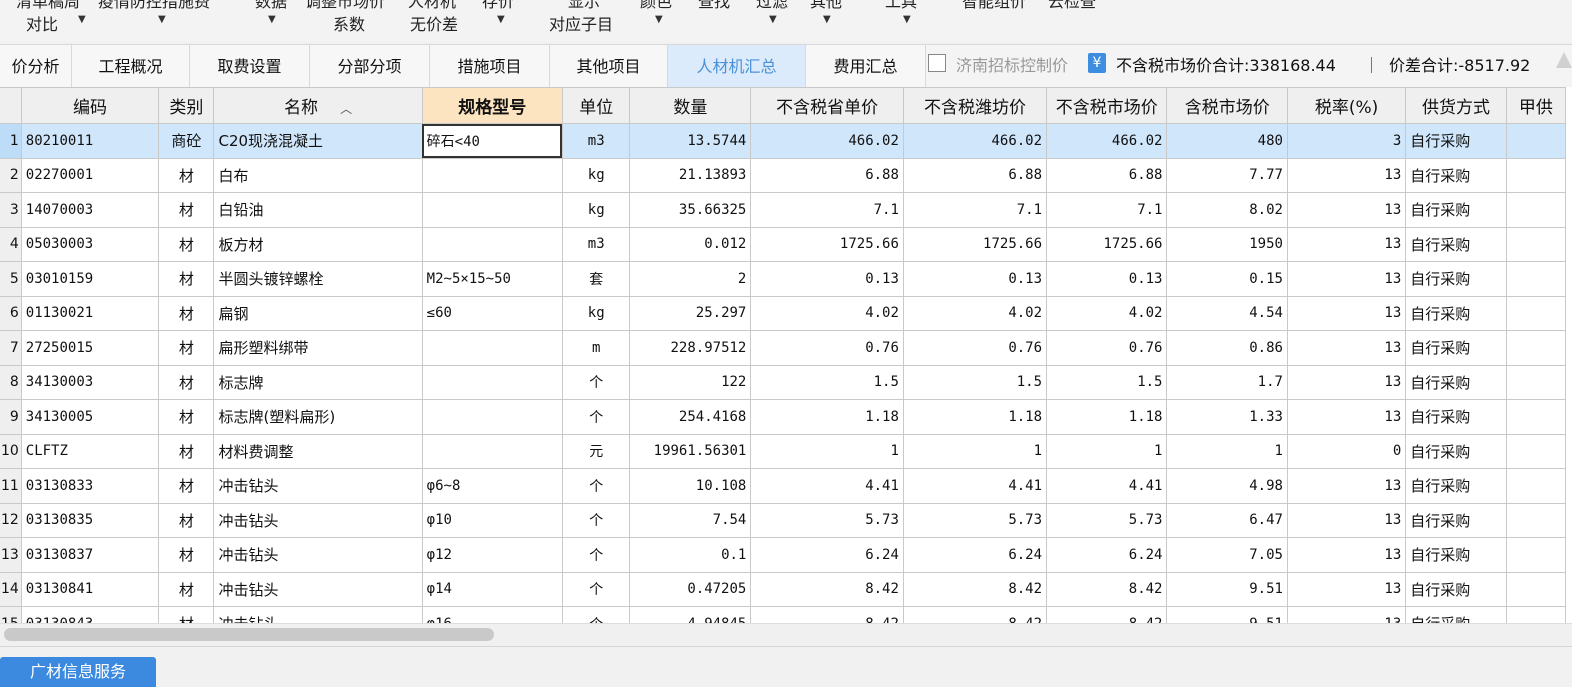  Describe the element at coordinates (596, 348) in the screenshot. I see `unit-cell: m` at that location.